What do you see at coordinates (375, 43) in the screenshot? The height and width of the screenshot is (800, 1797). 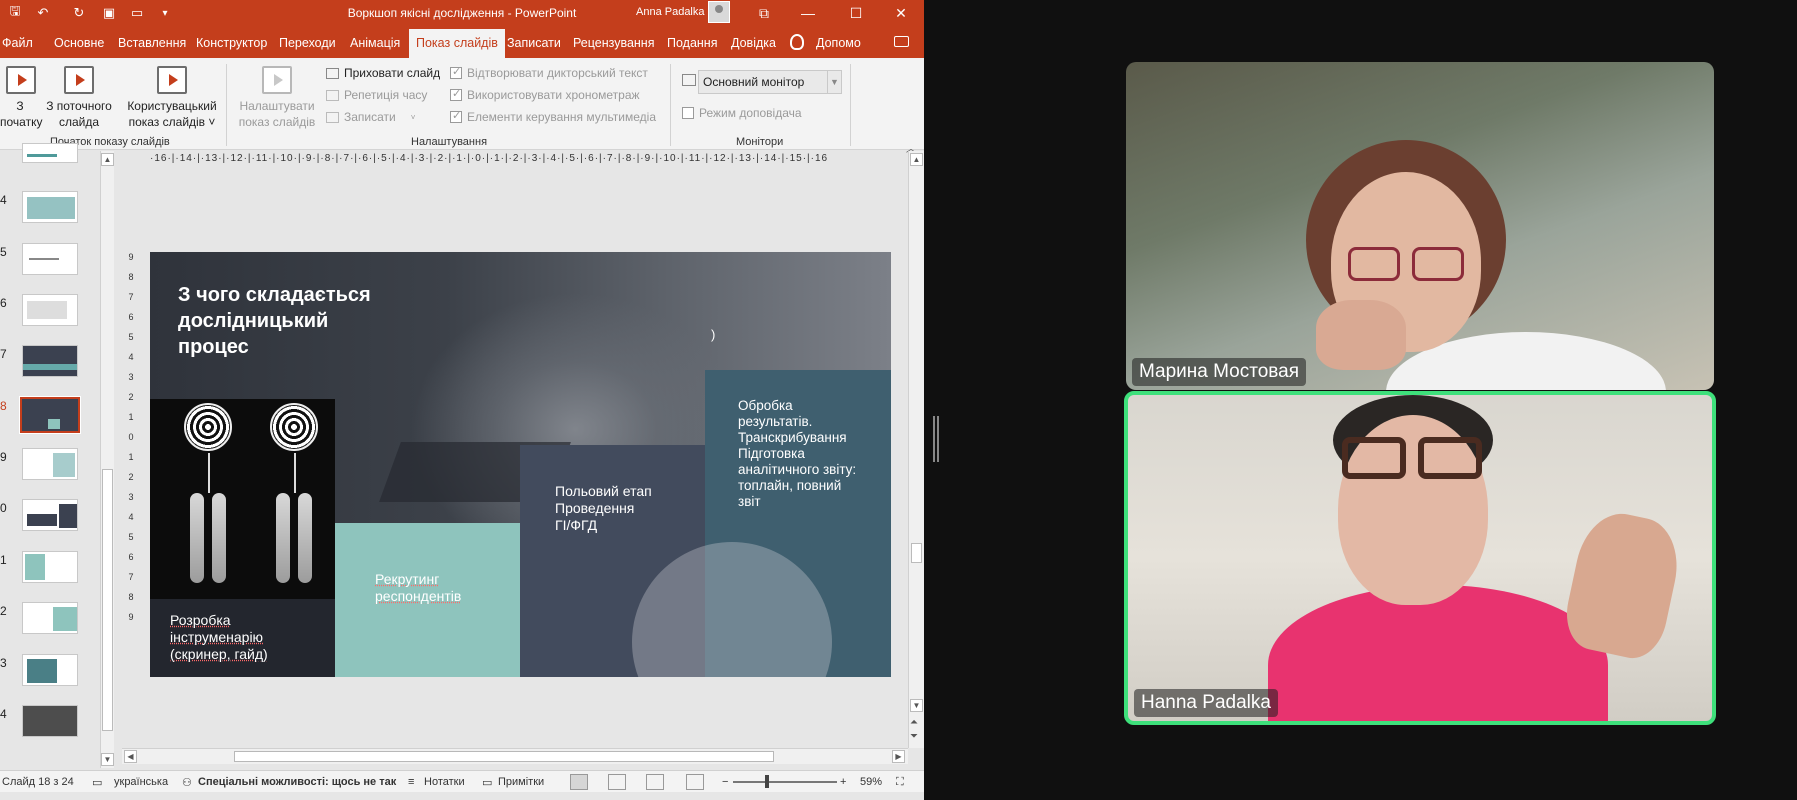 I see `tab-animations: Анімація` at bounding box center [375, 43].